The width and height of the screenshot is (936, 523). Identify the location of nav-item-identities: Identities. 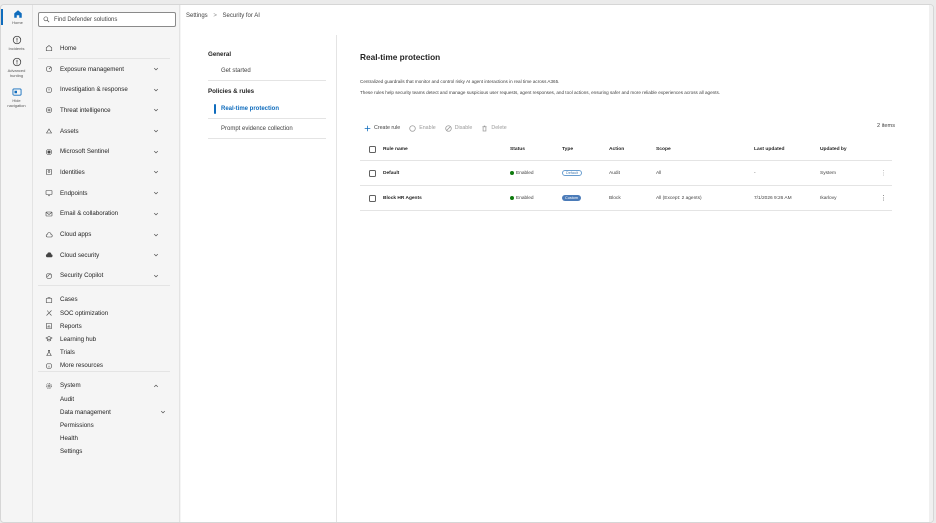
(106, 172).